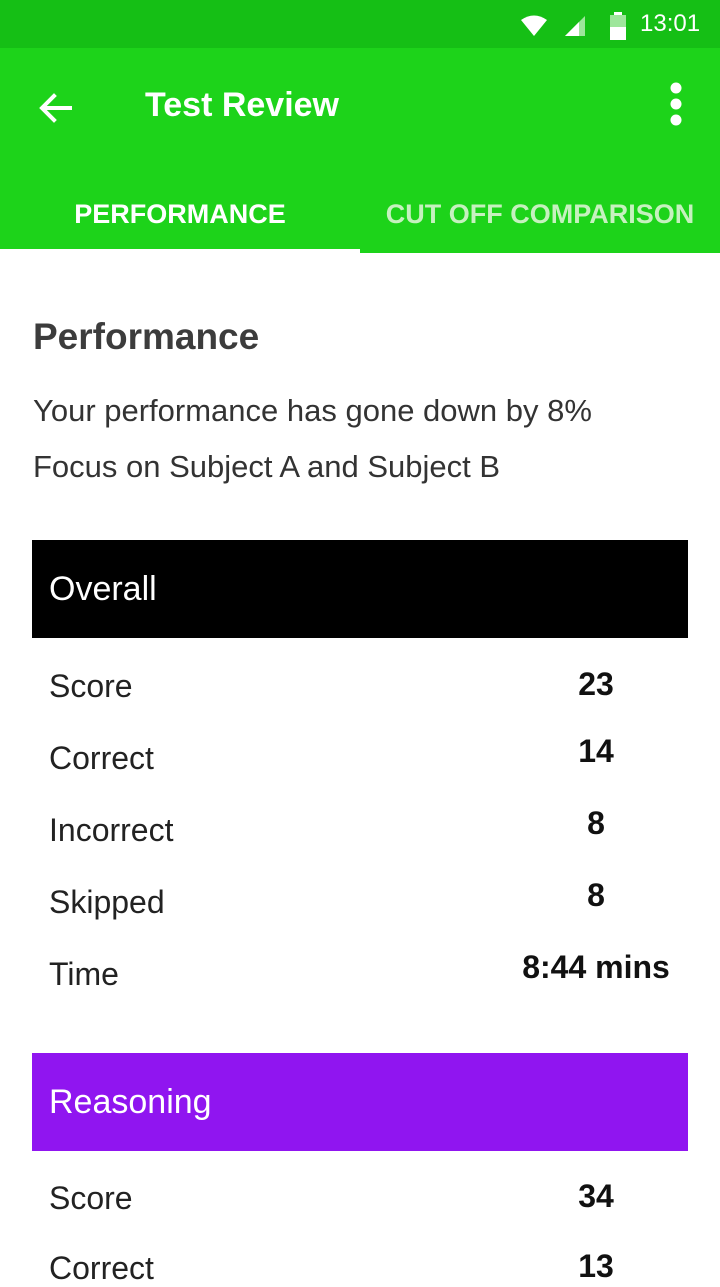  I want to click on status-bar: 13:01, so click(360, 24).